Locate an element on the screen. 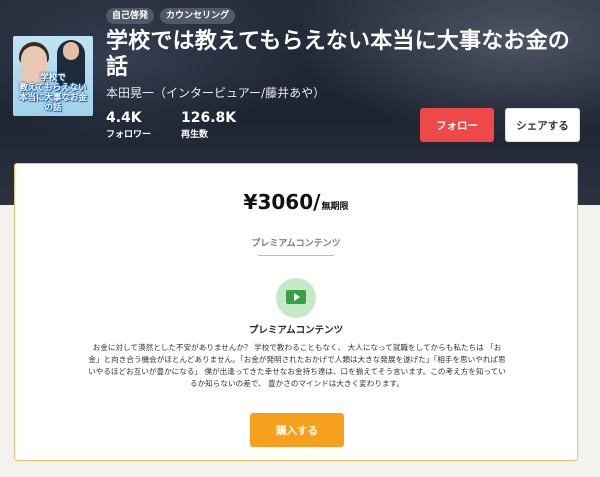 The image size is (600, 477). thumbnail-caption-line: 学校で is located at coordinates (53, 78).